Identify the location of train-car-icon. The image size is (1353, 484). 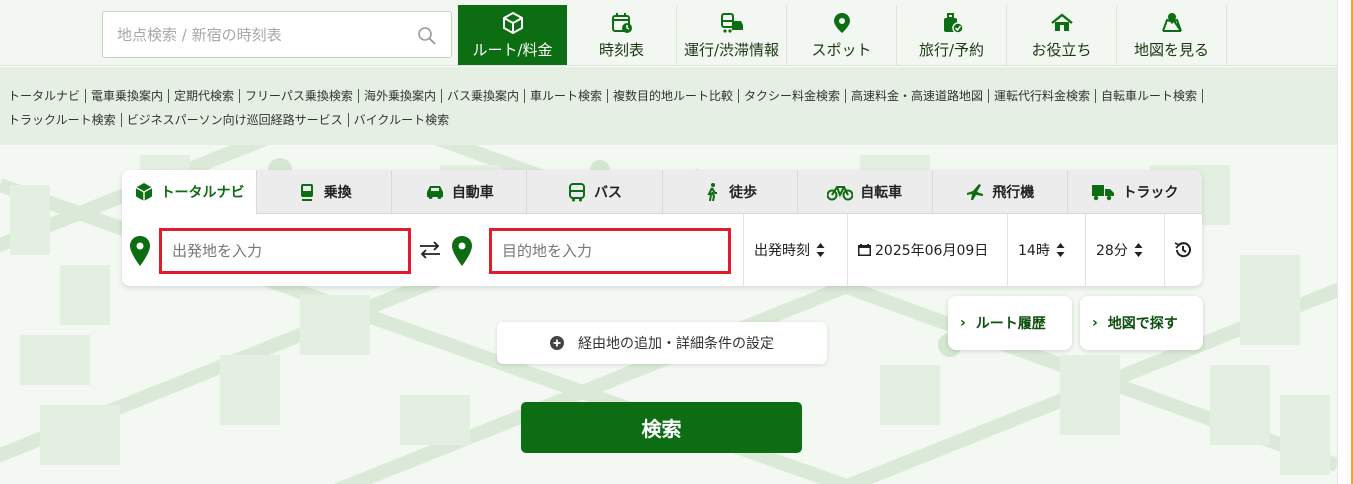
(732, 23).